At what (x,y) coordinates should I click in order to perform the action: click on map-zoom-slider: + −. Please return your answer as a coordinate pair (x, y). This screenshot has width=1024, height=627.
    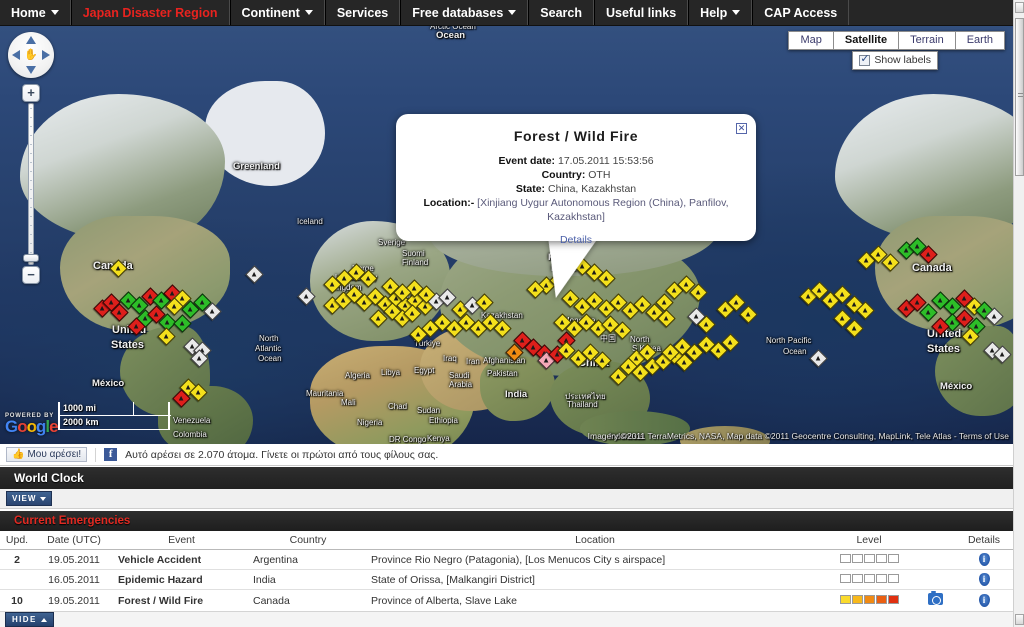
    Looking at the image, I should click on (31, 184).